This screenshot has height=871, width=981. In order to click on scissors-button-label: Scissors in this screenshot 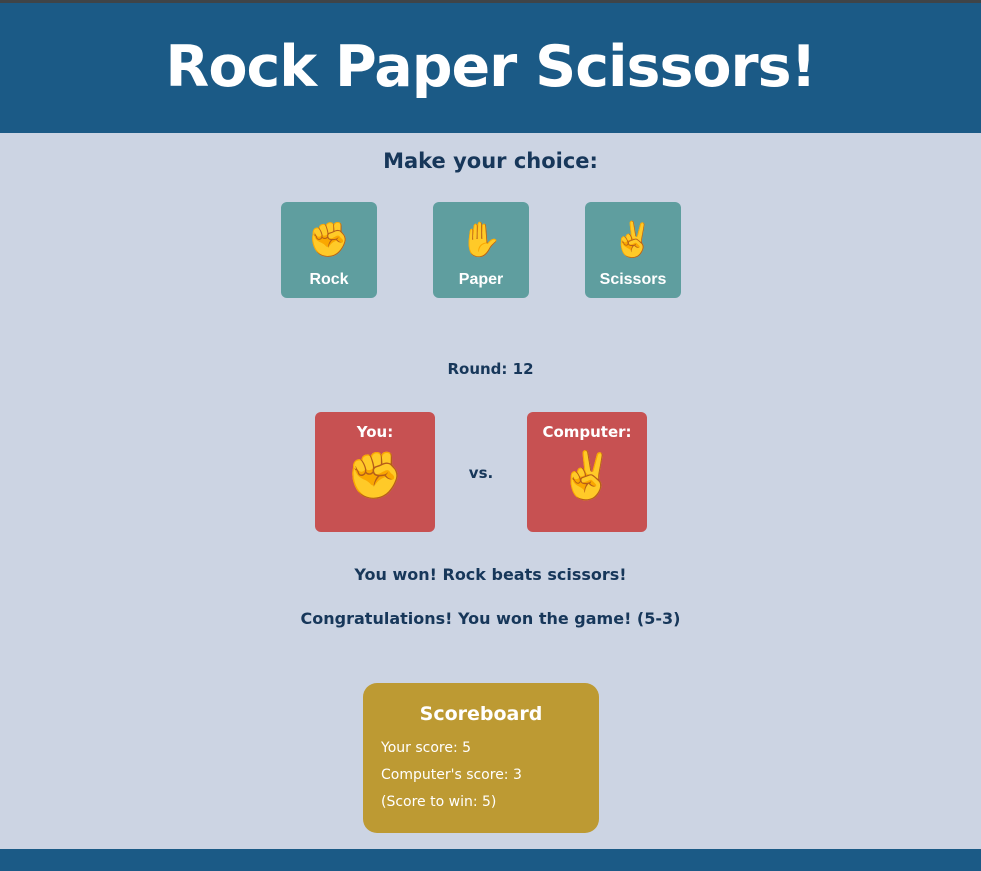, I will do `click(633, 279)`.